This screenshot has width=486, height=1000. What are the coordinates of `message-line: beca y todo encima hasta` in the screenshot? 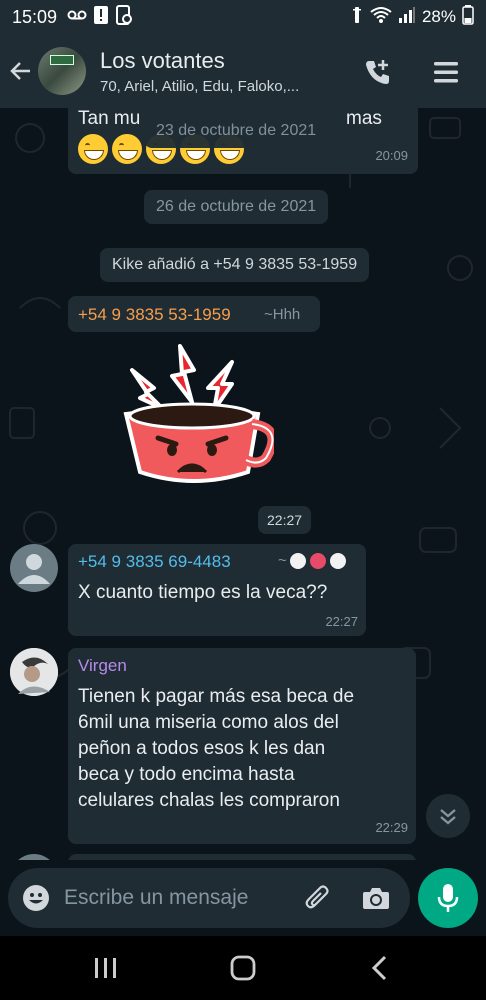 It's located at (186, 774).